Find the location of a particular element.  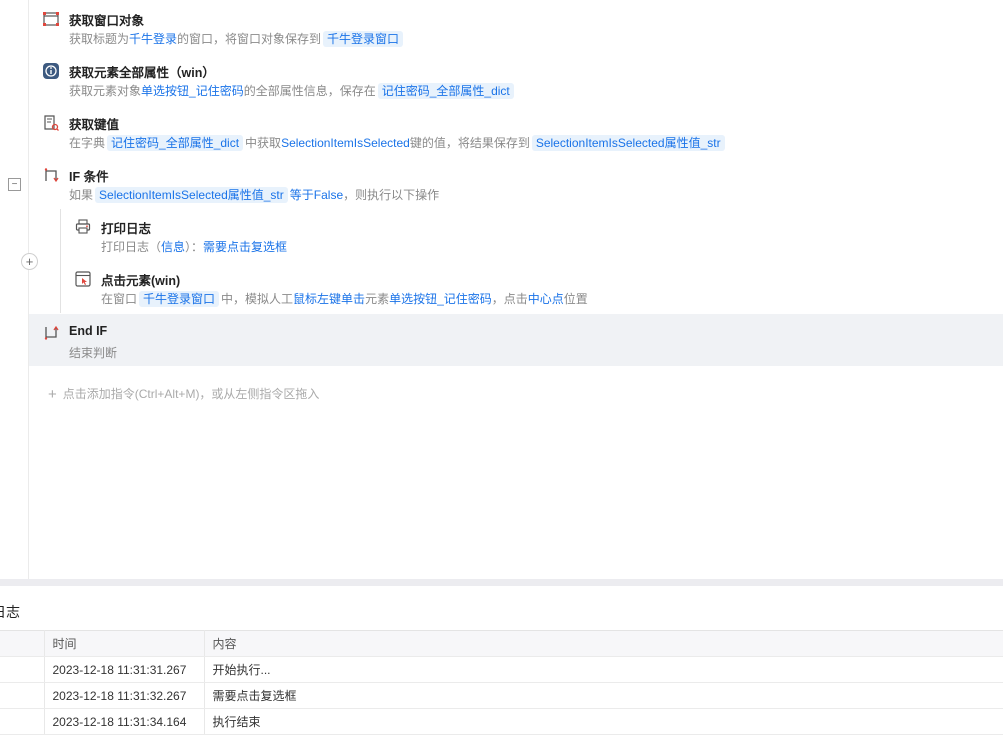

step-end-if: End IF 结束判断 is located at coordinates (516, 340).